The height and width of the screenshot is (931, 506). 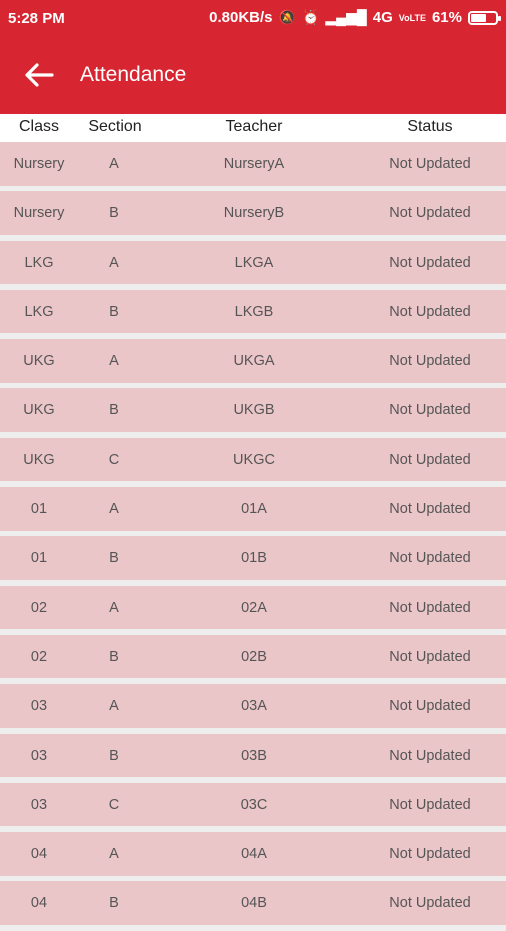 I want to click on arrow-left-icon, so click(x=39, y=75).